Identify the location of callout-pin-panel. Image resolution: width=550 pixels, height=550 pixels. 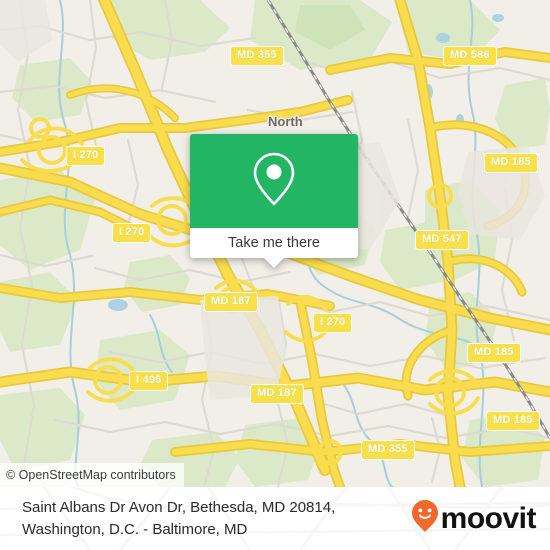
(274, 181).